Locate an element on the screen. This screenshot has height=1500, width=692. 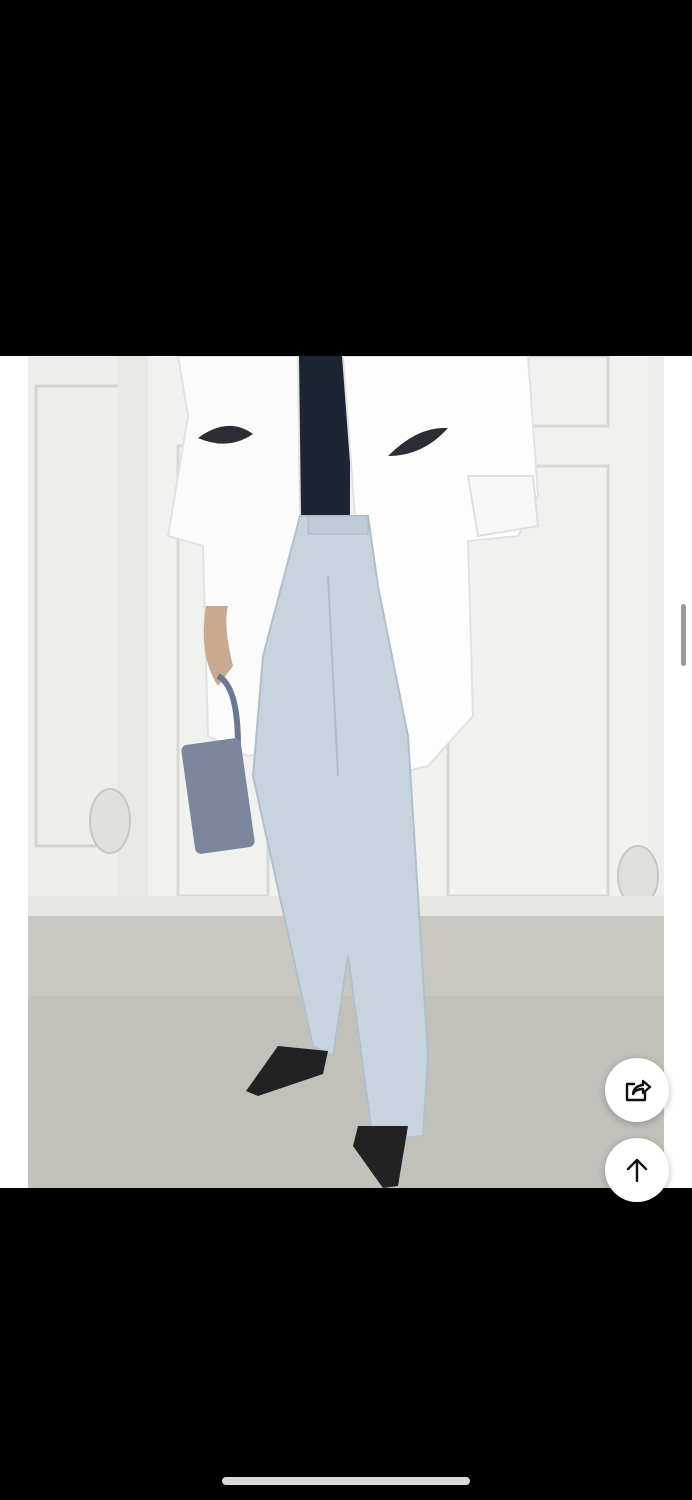
share-icon is located at coordinates (637, 1090).